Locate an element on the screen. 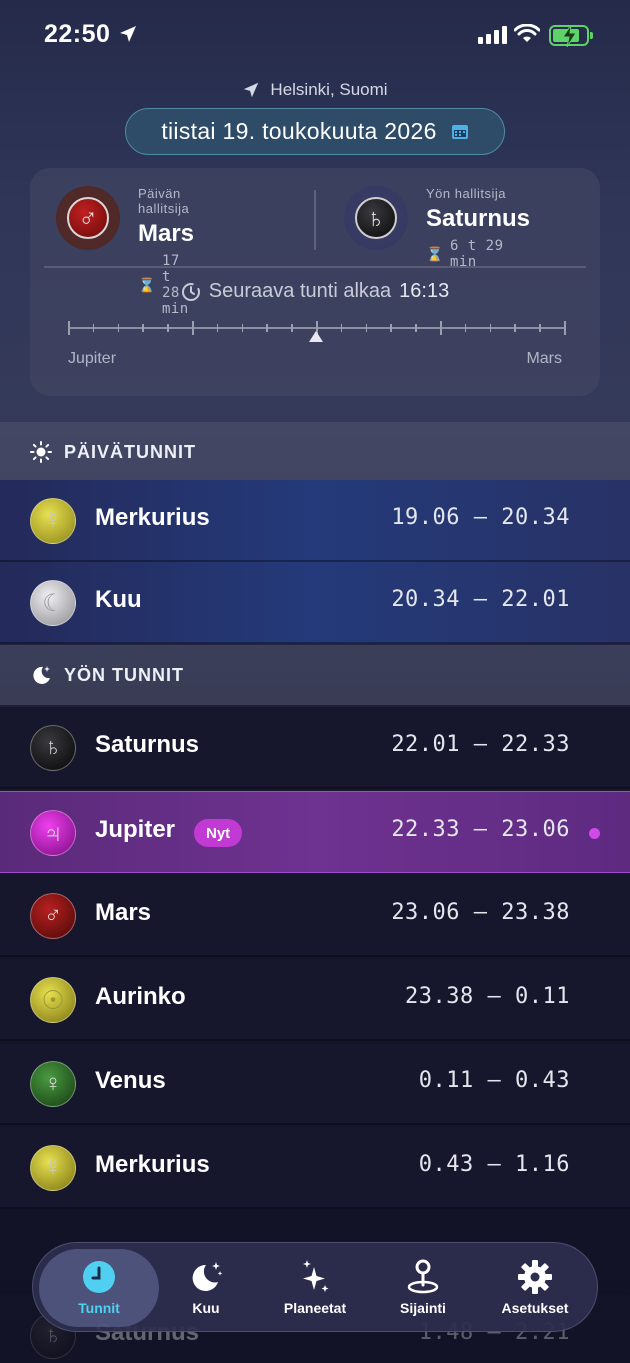 The image size is (630, 1363). hour-planet: Kuu is located at coordinates (118, 599).